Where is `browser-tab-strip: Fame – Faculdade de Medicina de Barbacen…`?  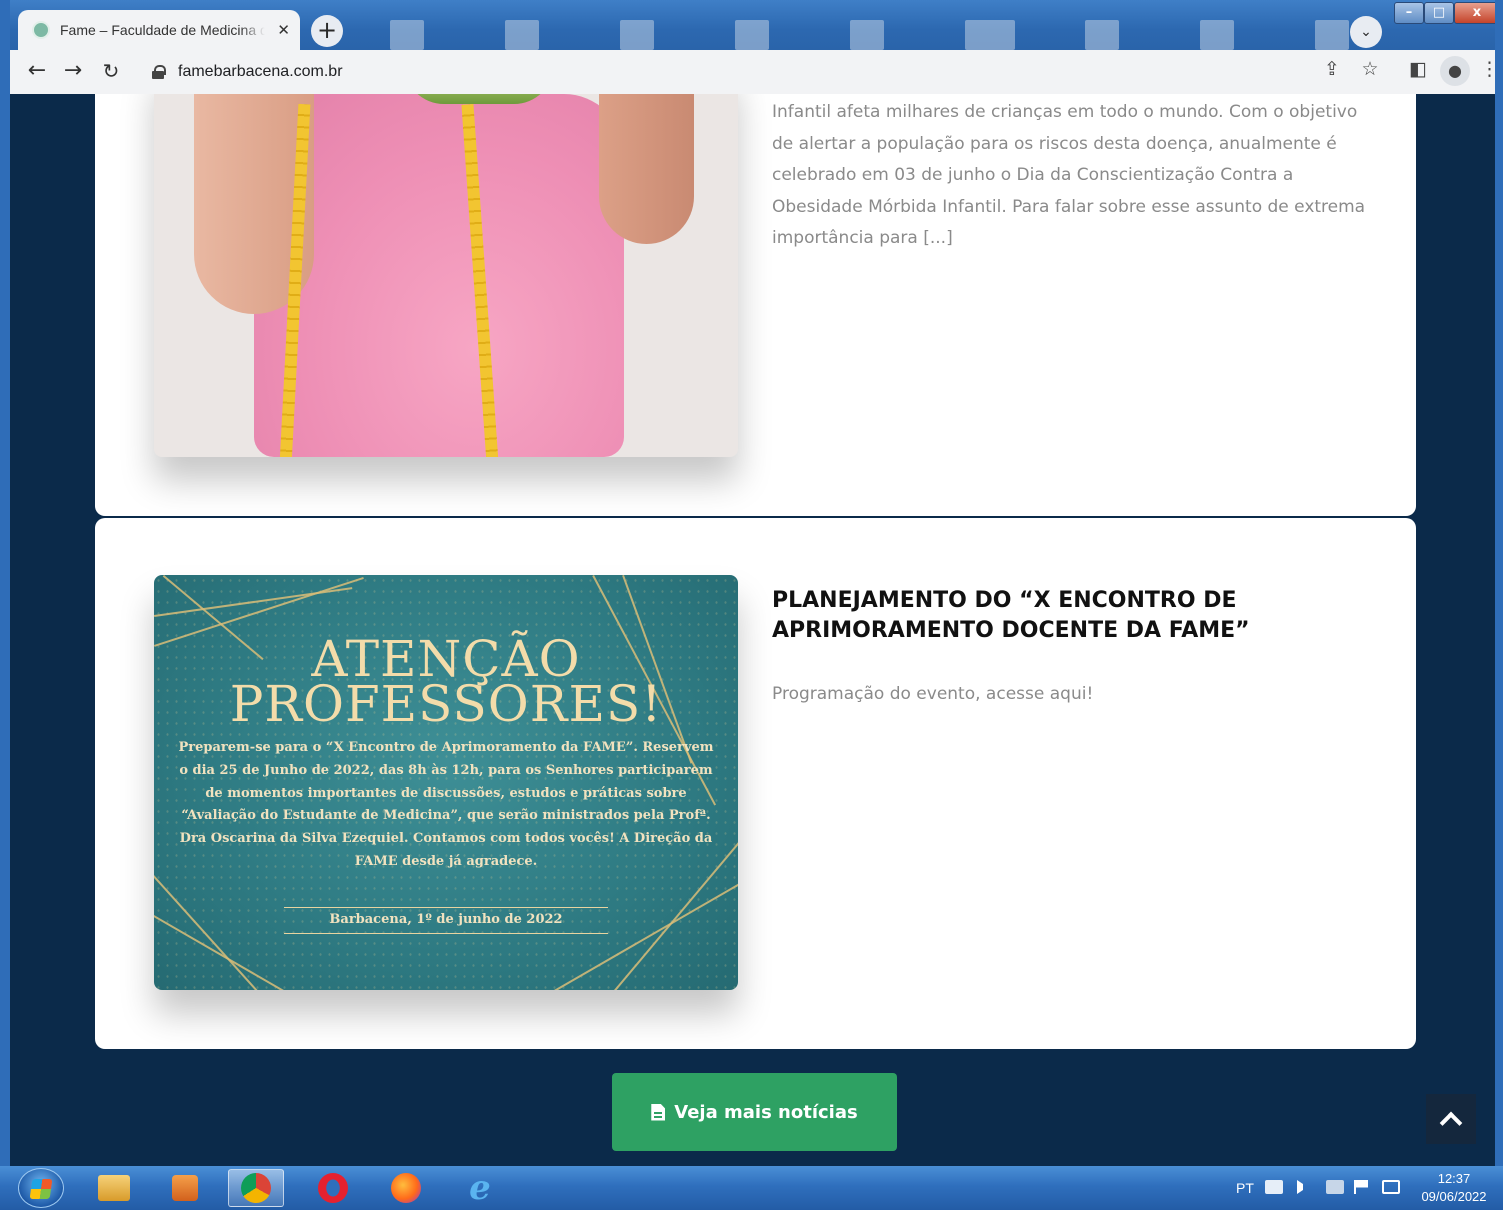 browser-tab-strip: Fame – Faculdade de Medicina de Barbacen… is located at coordinates (751, 25).